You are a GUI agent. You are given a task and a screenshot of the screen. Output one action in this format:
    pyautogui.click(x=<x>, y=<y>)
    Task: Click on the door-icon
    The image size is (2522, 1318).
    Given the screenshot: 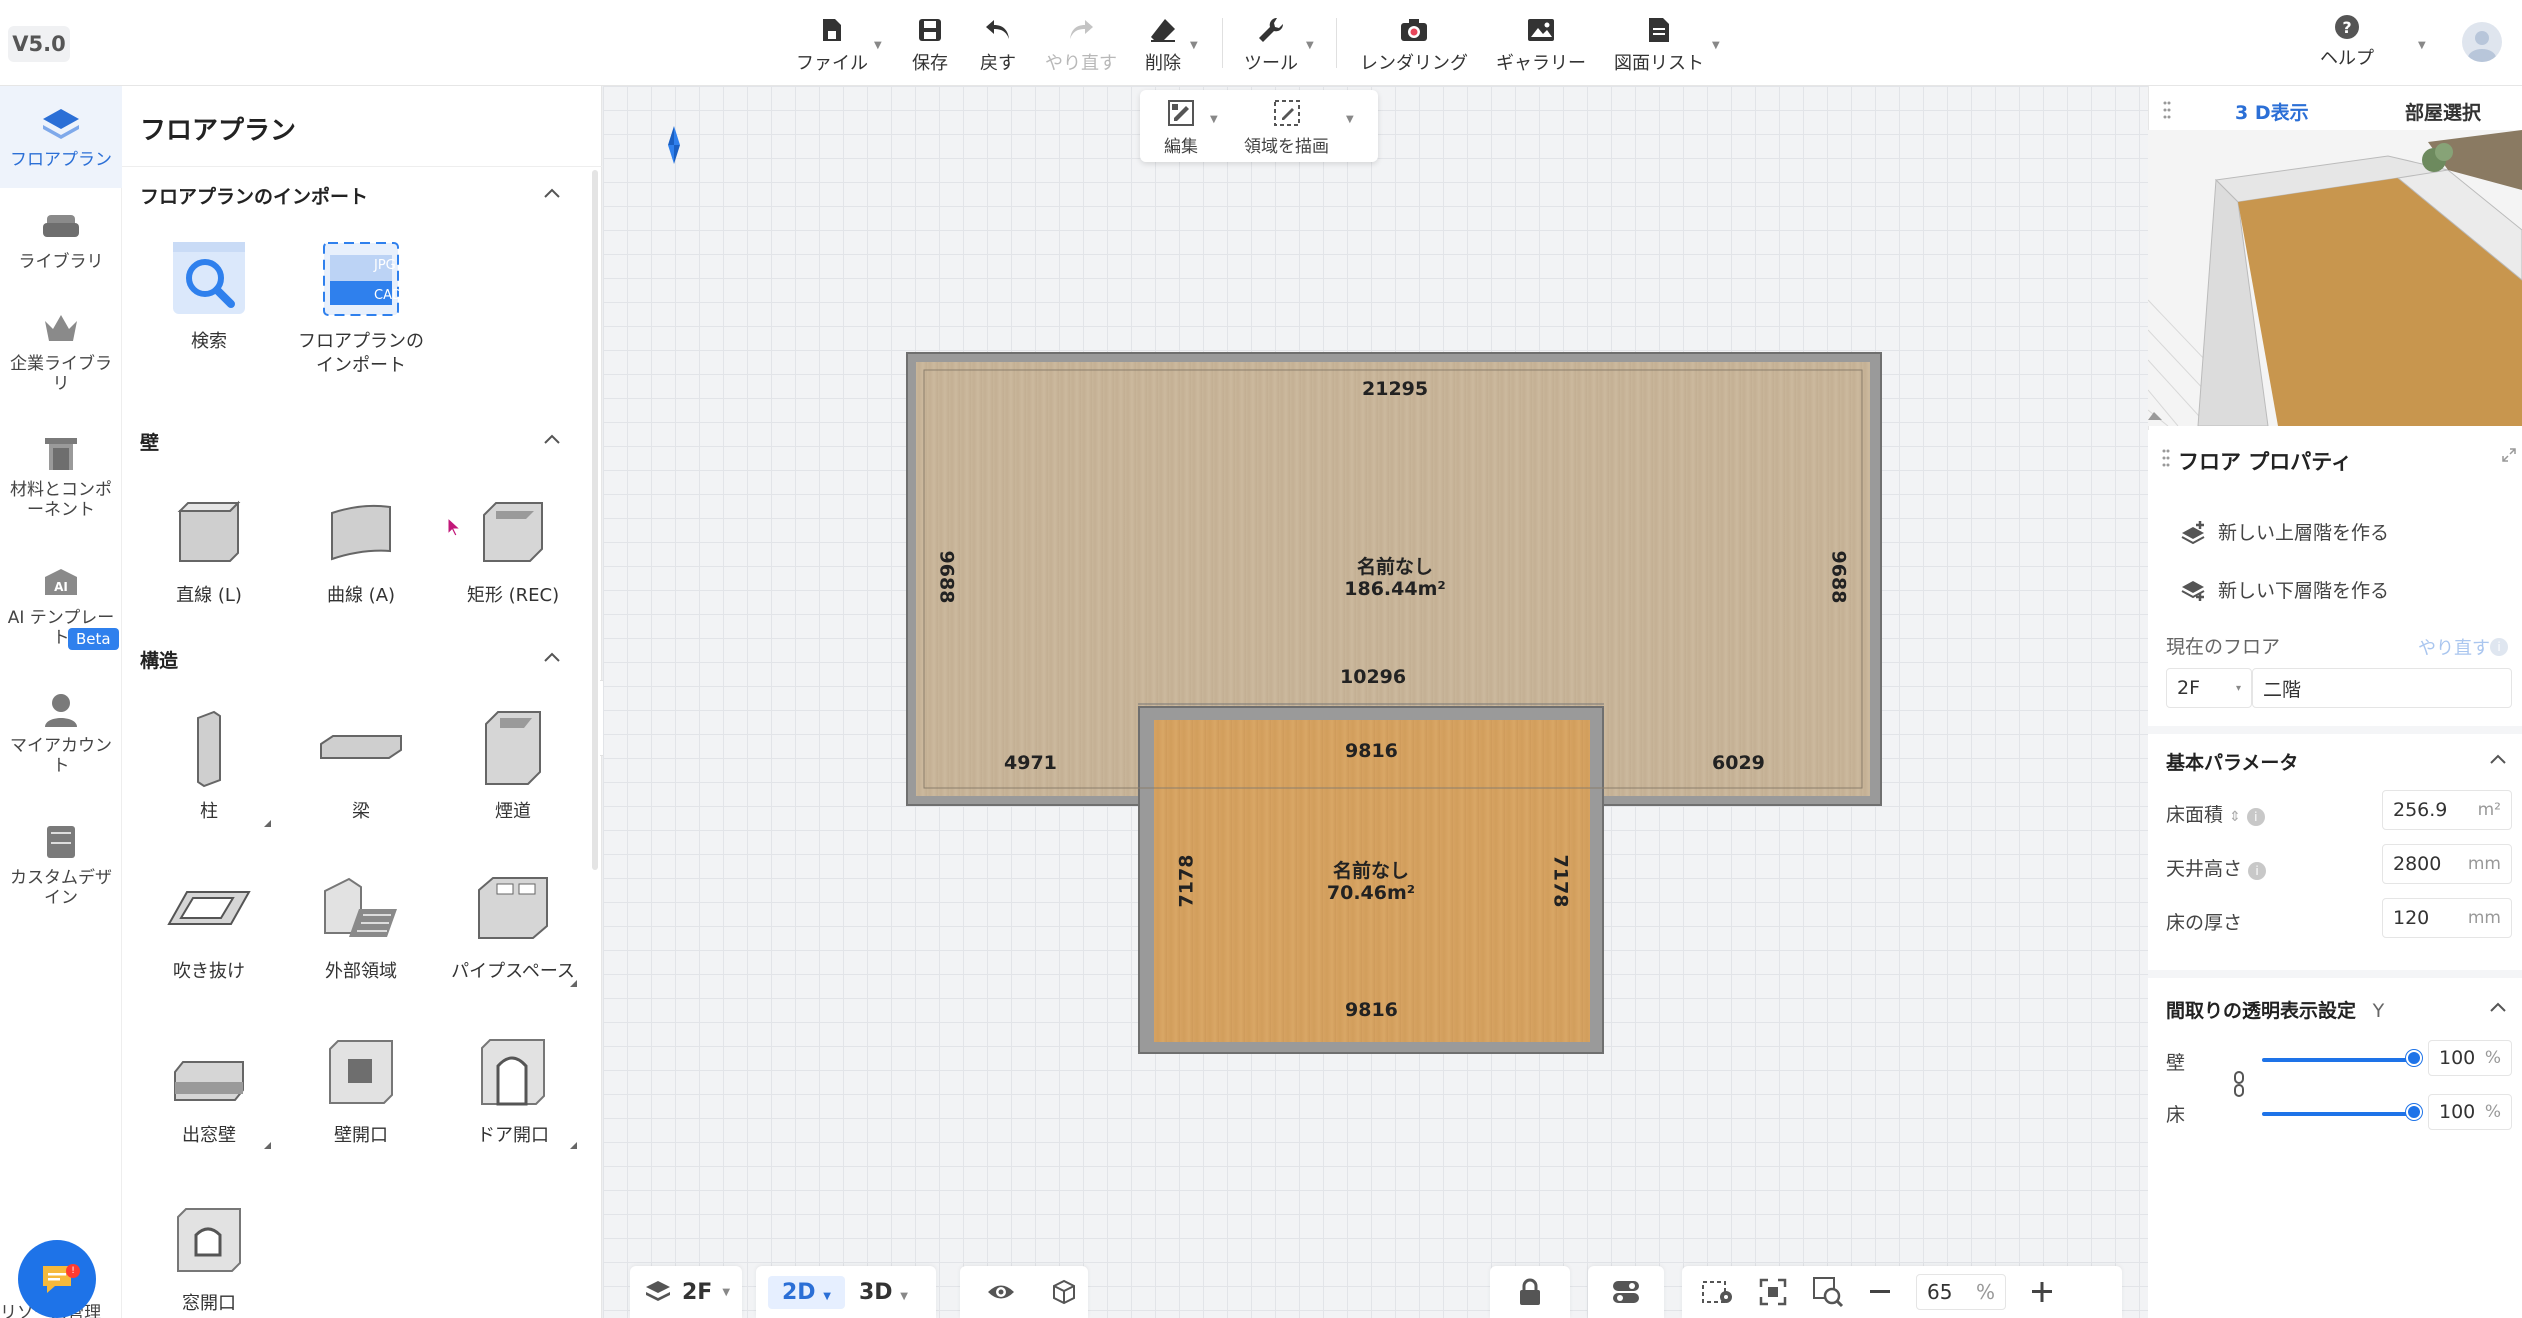 What is the action you would take?
    pyautogui.click(x=61, y=454)
    